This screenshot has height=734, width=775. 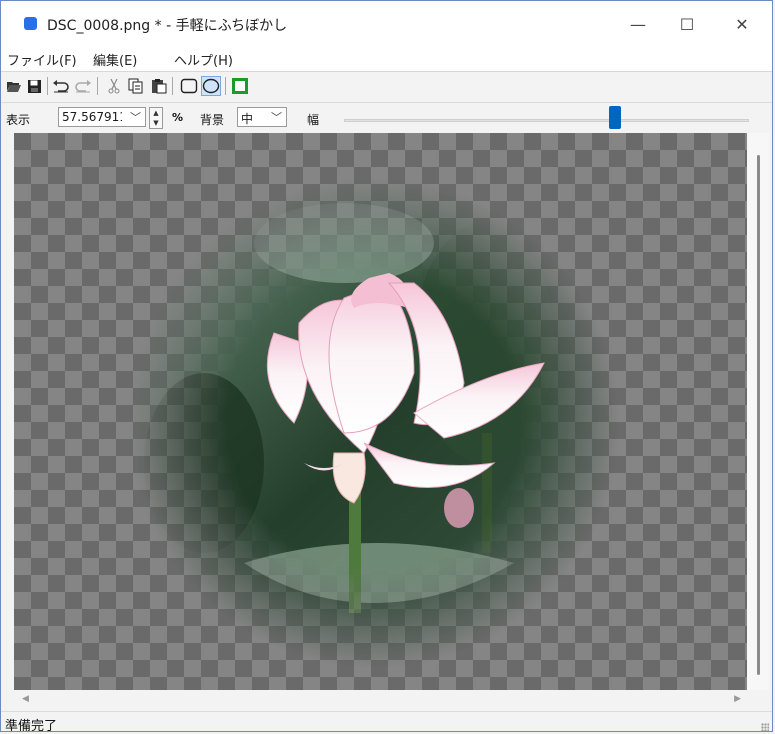 What do you see at coordinates (167, 26) in the screenshot?
I see `window-title: DSC_0008.png * - 手軽にふちぼかし` at bounding box center [167, 26].